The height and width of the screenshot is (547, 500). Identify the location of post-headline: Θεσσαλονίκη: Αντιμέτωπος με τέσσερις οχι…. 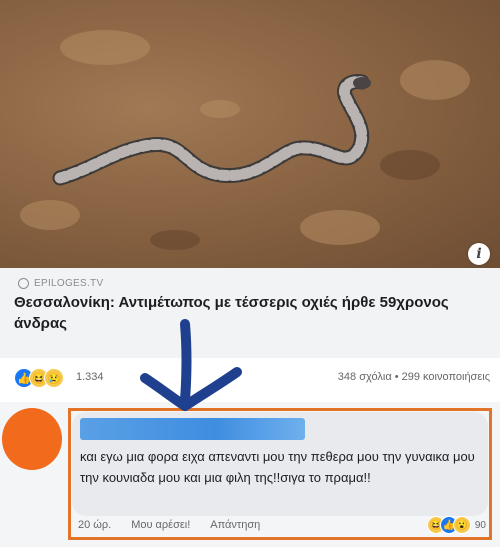
(249, 313).